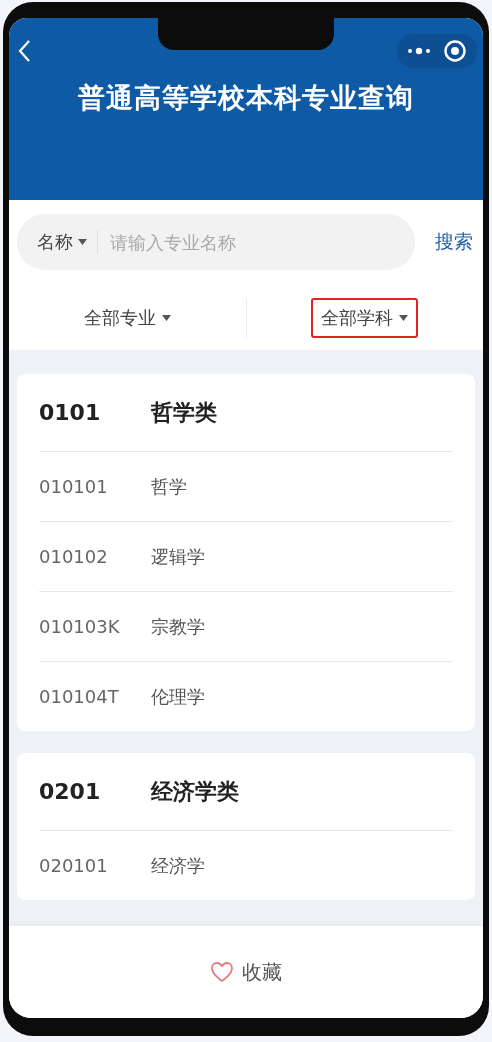  Describe the element at coordinates (178, 556) in the screenshot. I see `major-name: 逻辑学` at that location.